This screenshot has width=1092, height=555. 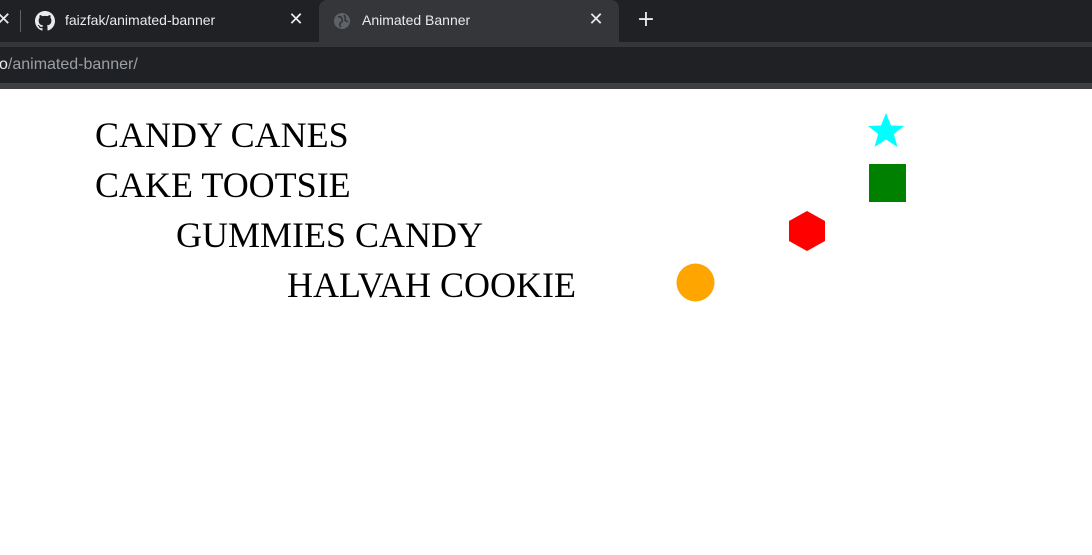 I want to click on square-icon, so click(x=887, y=183).